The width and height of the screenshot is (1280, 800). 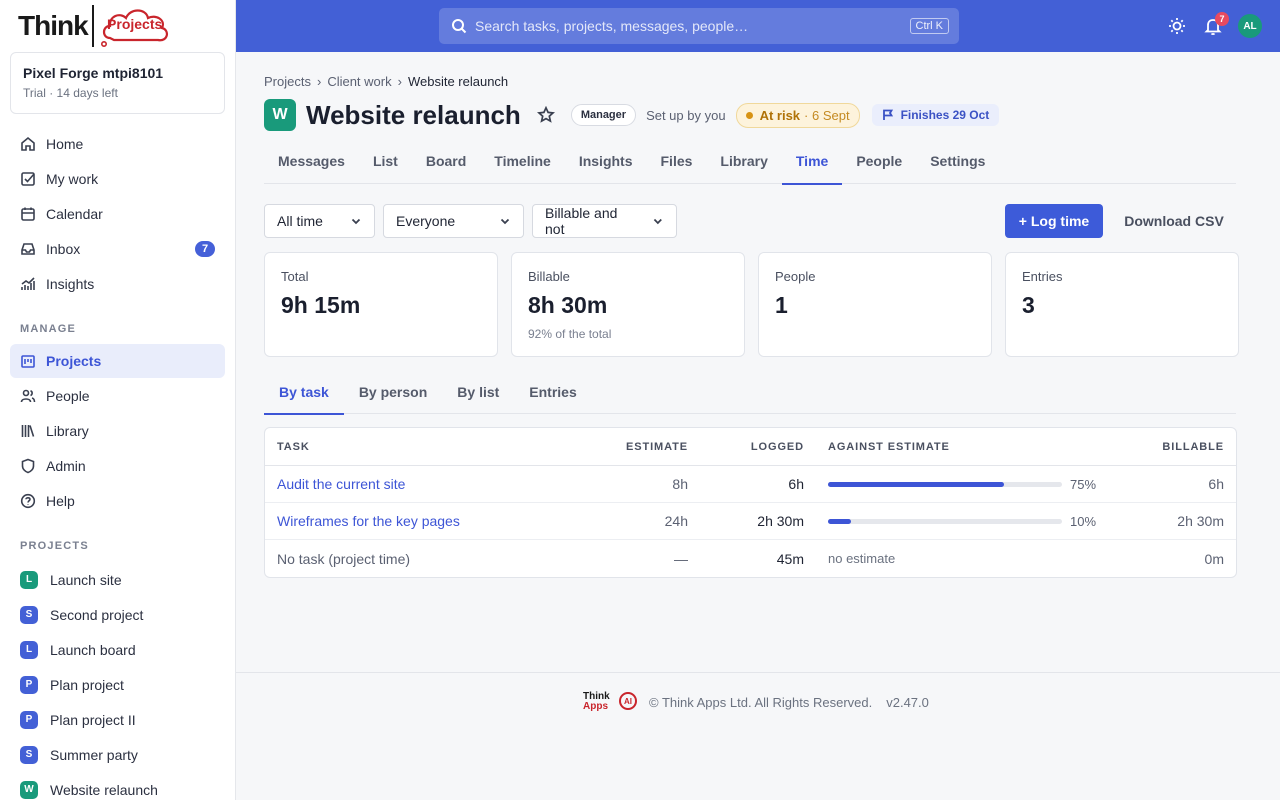 What do you see at coordinates (117, 466) in the screenshot?
I see `nav-item-admin: Admin` at bounding box center [117, 466].